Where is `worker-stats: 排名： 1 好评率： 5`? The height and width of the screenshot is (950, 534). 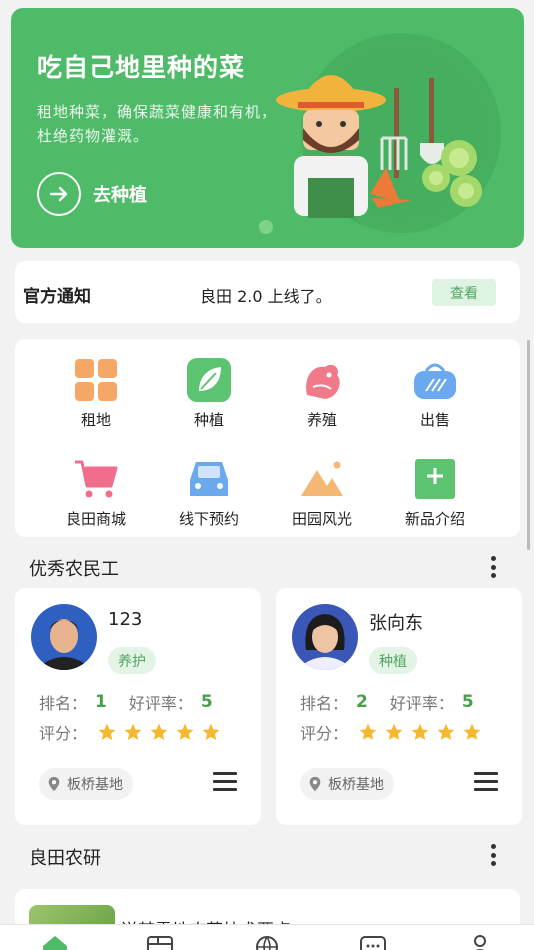 worker-stats: 排名： 1 好评率： 5 is located at coordinates (137, 702).